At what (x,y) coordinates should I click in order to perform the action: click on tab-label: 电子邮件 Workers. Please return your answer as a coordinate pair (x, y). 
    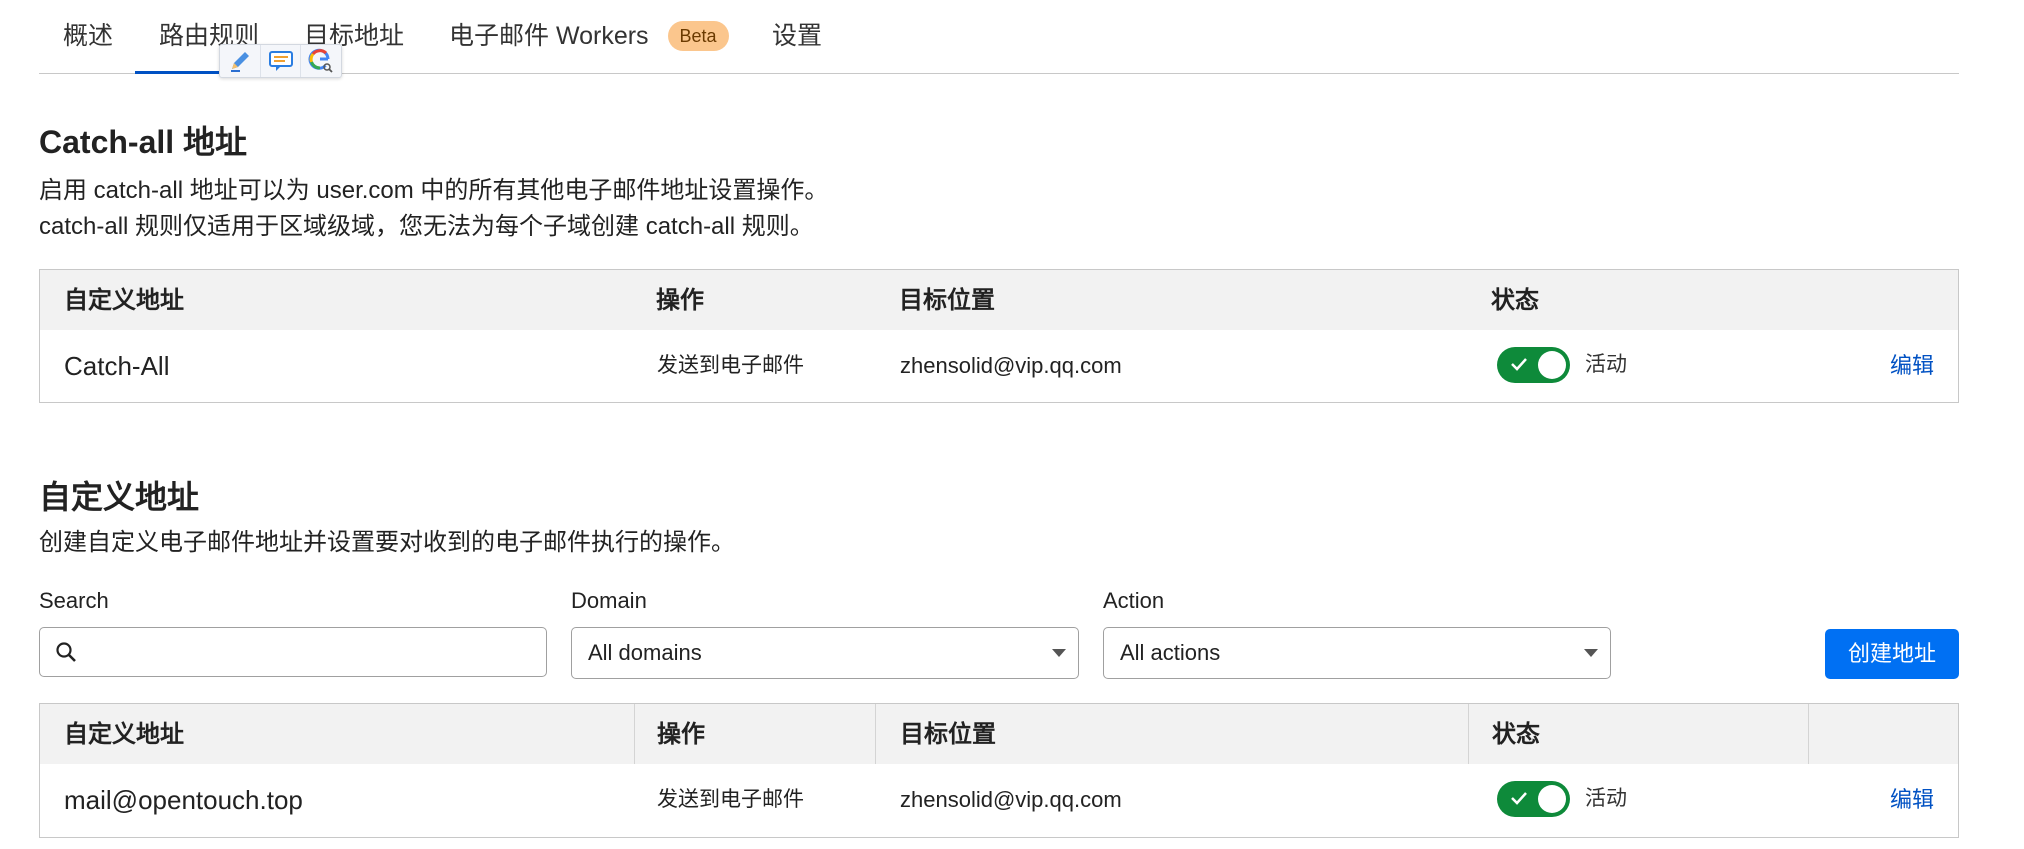
    Looking at the image, I should click on (549, 36).